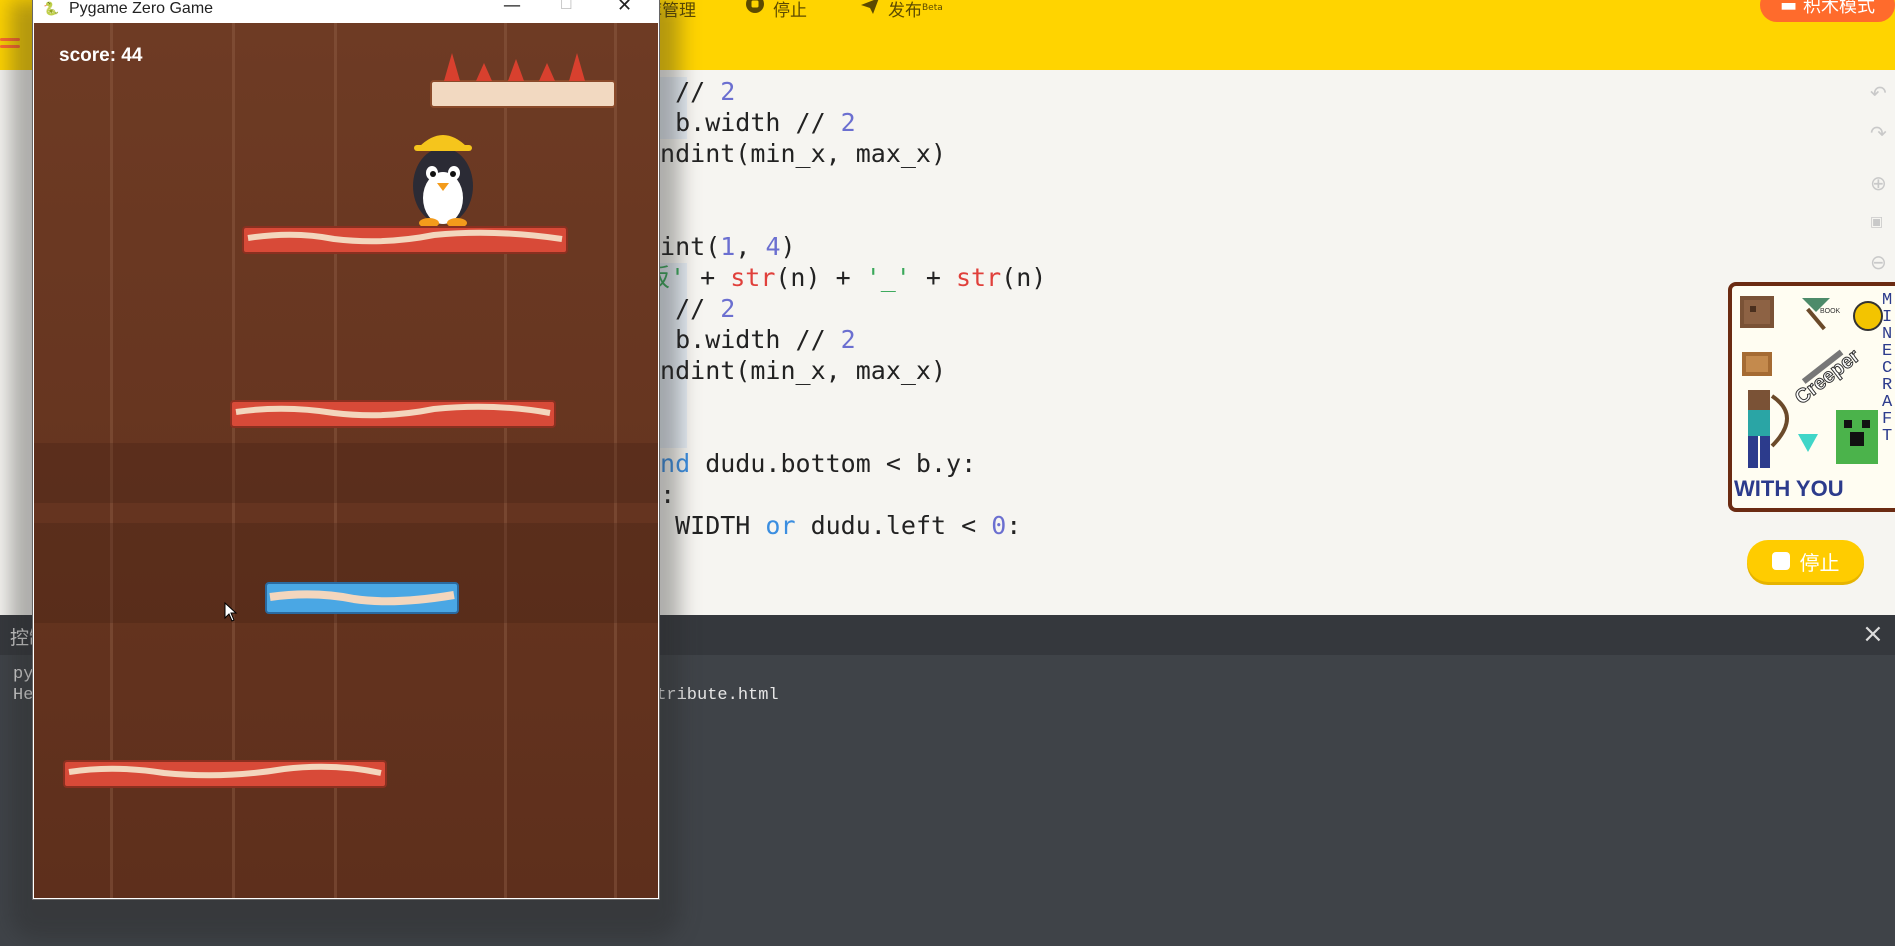  Describe the element at coordinates (1819, 562) in the screenshot. I see `stop-button-label: 停止` at that location.